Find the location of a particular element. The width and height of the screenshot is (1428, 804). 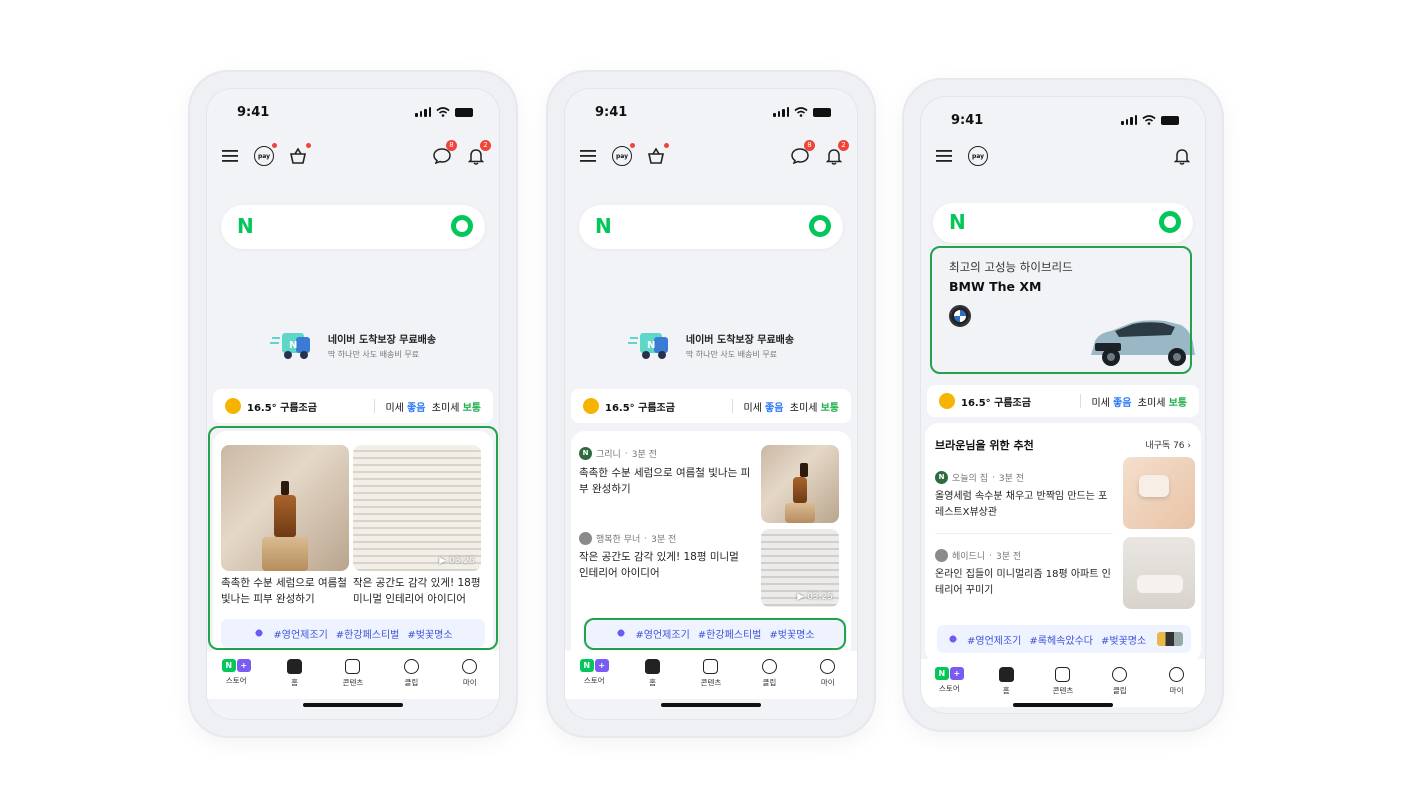

hashtag-bar: #영언제조기 #록헤속았수다 #벚꽃명소 is located at coordinates (1064, 639).